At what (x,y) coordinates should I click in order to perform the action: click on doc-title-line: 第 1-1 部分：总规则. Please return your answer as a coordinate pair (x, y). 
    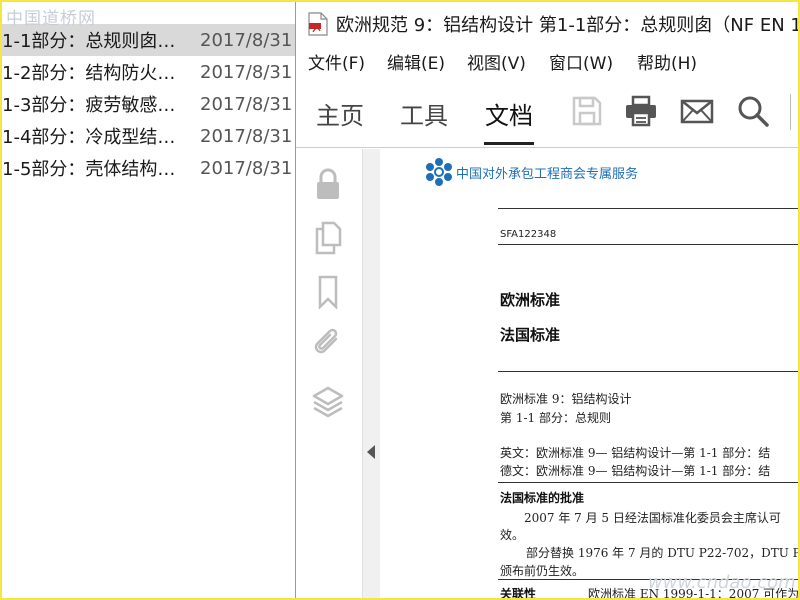
    Looking at the image, I should click on (555, 418).